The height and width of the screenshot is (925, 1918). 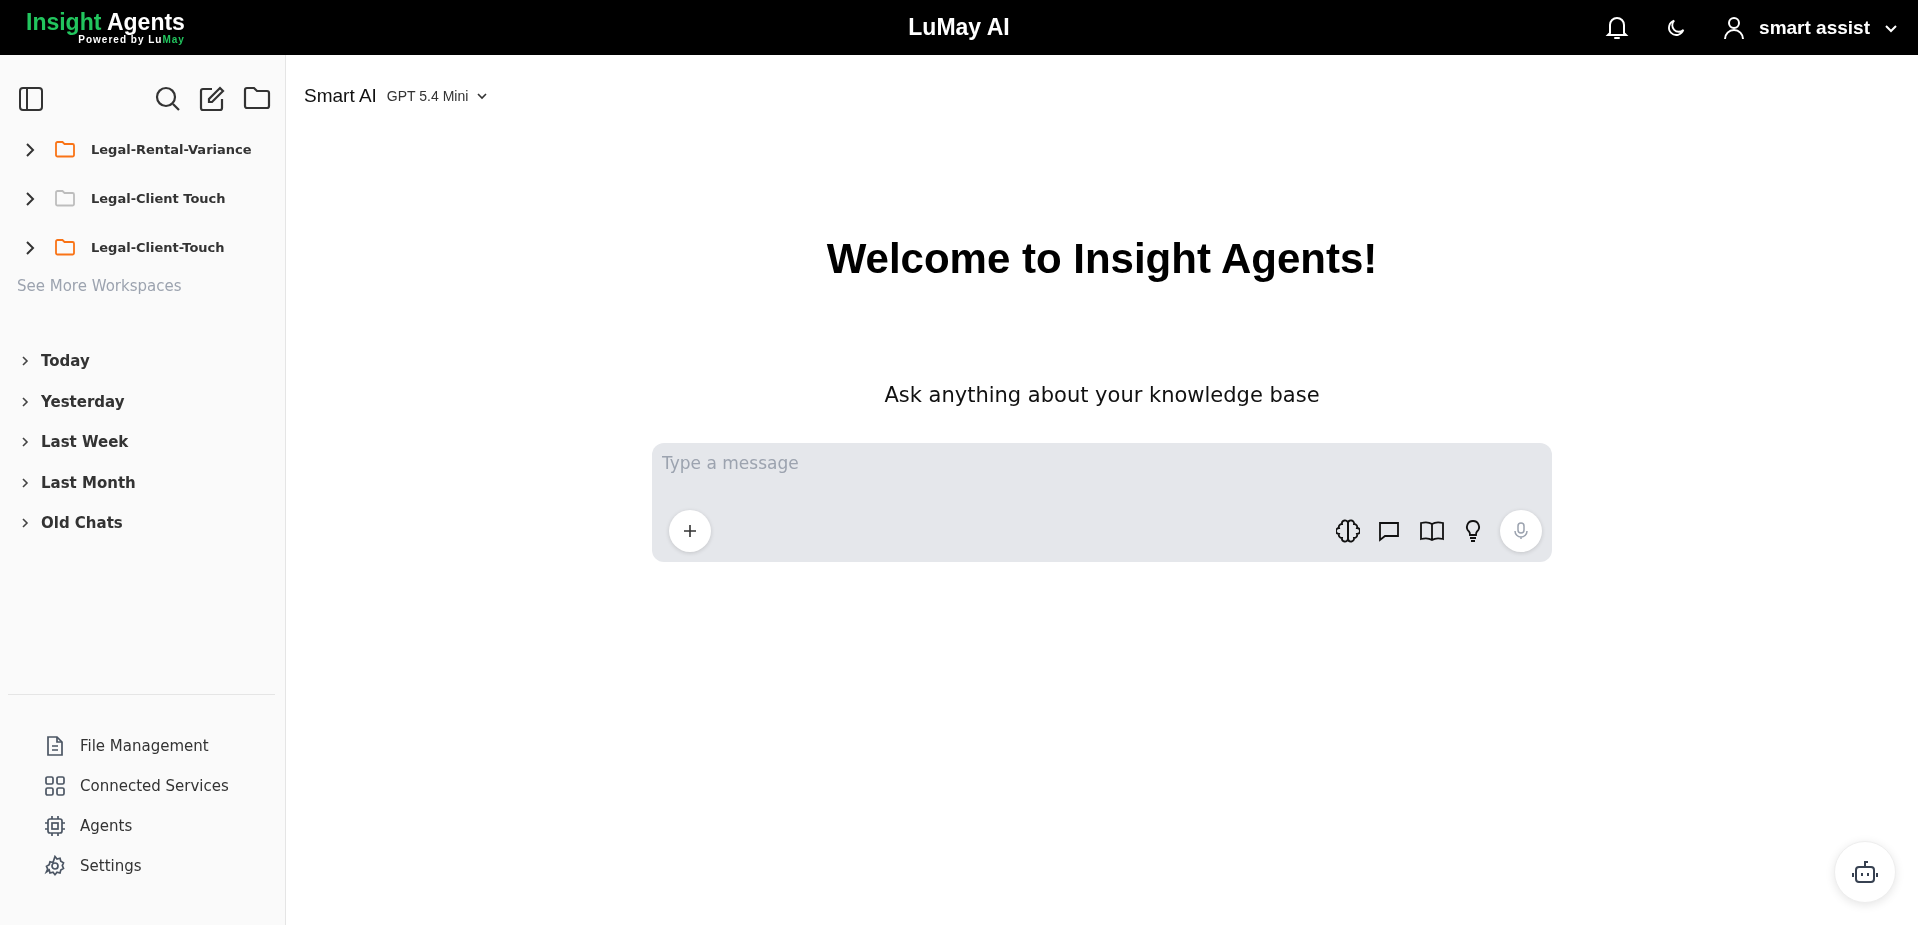 What do you see at coordinates (55, 786) in the screenshot?
I see `grid-icon` at bounding box center [55, 786].